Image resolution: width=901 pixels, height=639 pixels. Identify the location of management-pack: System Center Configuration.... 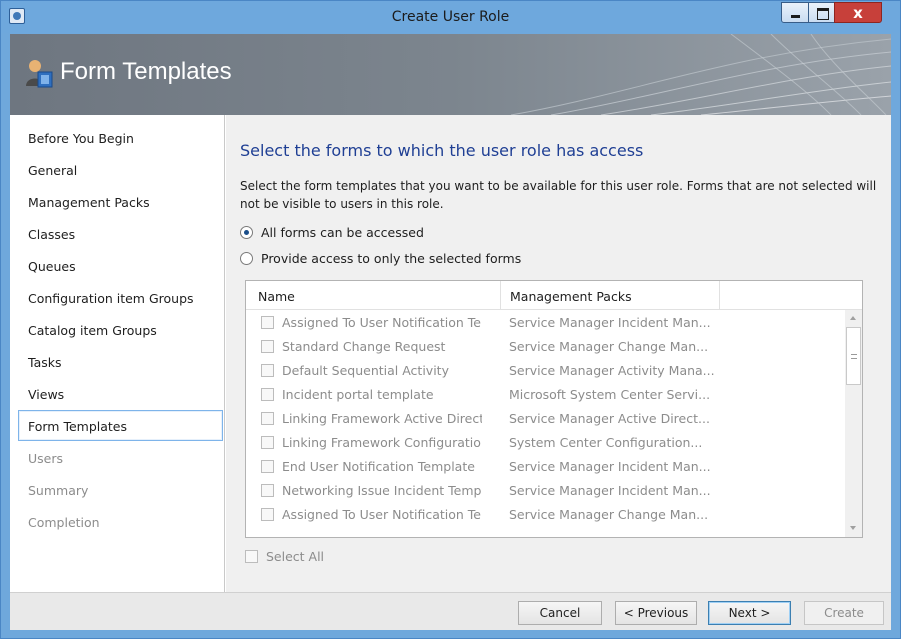
(606, 442).